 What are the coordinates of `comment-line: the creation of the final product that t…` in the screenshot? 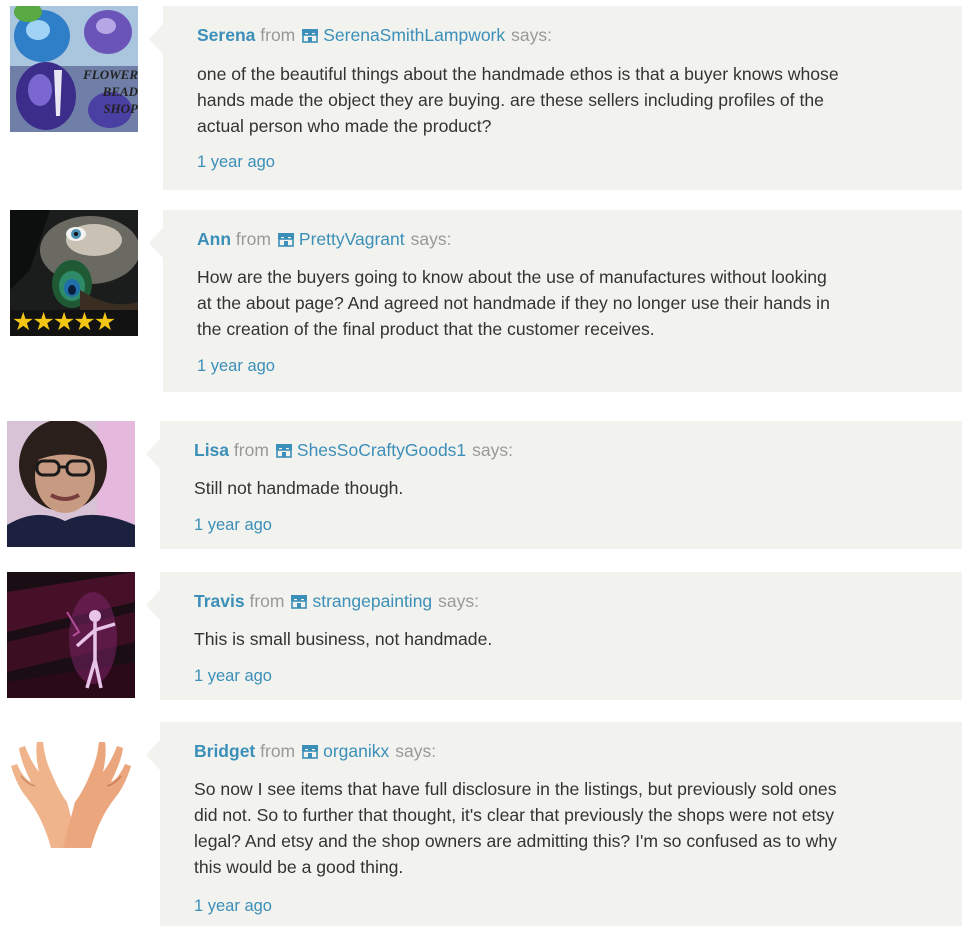 It's located at (426, 329).